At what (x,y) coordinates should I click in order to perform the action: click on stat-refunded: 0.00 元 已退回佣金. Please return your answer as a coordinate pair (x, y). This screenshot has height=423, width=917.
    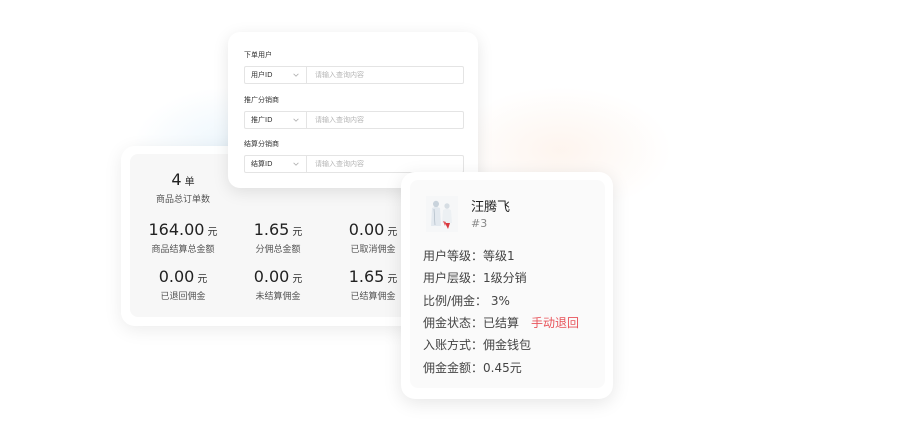
    Looking at the image, I should click on (183, 285).